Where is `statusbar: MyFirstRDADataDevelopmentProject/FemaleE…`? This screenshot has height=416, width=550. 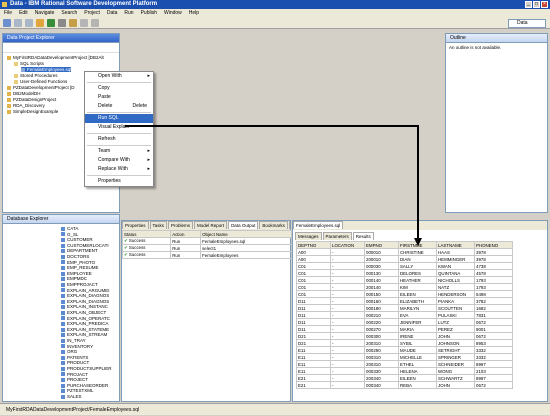 statusbar: MyFirstRDADataDevelopmentProject/FemaleE… is located at coordinates (275, 409).